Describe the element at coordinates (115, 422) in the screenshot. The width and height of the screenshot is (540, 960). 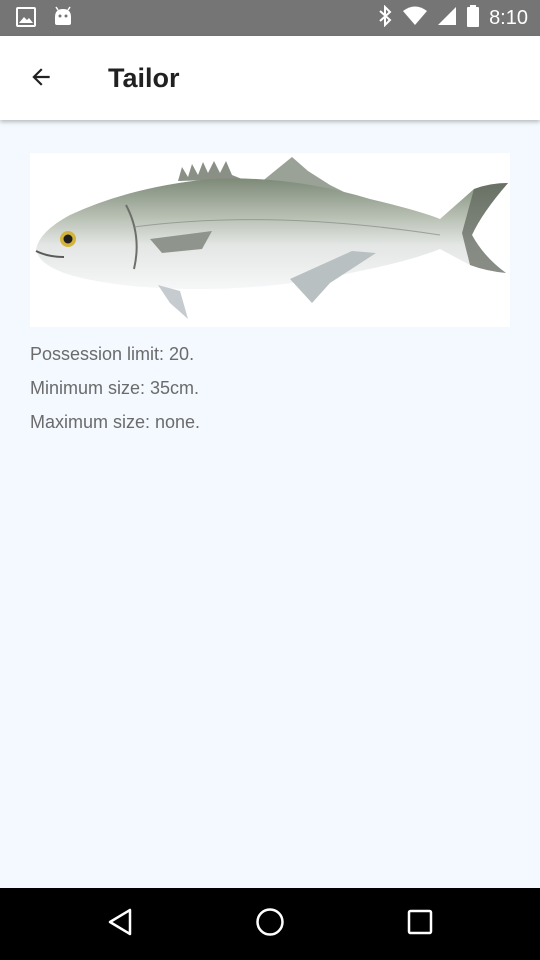
I see `maximum-size-text: Maximum size: none.` at that location.